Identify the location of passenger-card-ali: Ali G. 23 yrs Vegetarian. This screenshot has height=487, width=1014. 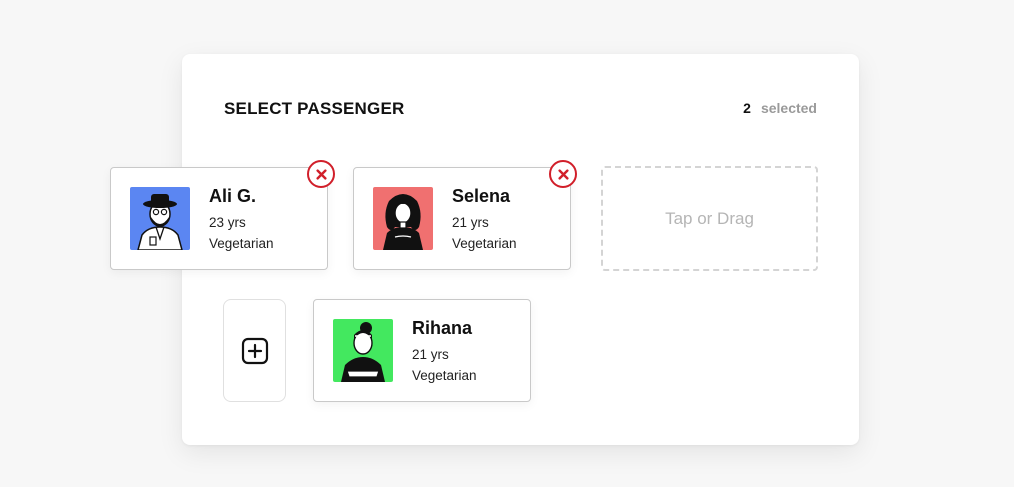
(219, 218).